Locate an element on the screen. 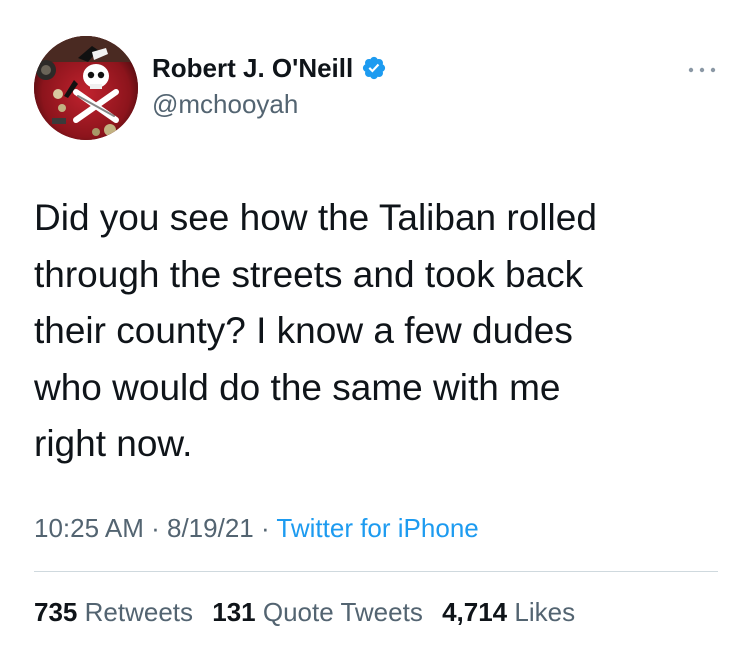  retweets-count: 735 is located at coordinates (56, 612).